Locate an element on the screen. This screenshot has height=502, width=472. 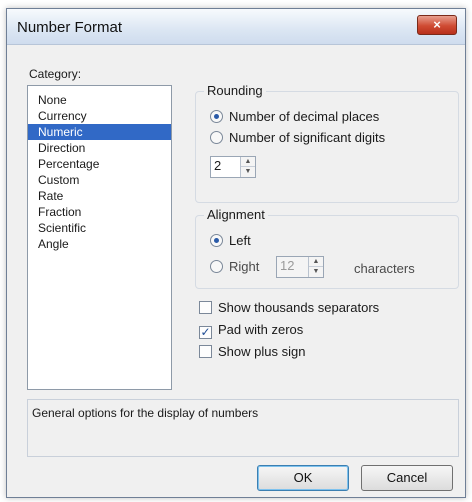
pad-zeros-checkbox: ✓ Pad with zeros is located at coordinates (251, 330).